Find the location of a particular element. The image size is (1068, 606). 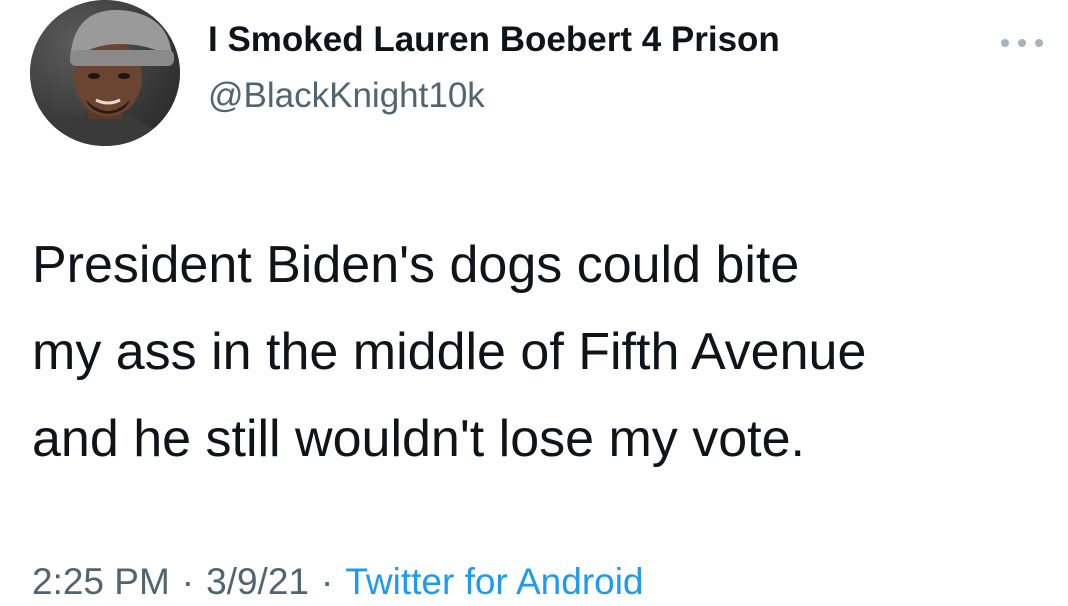

user-handle: @BlackKnight10k is located at coordinates (494, 96).